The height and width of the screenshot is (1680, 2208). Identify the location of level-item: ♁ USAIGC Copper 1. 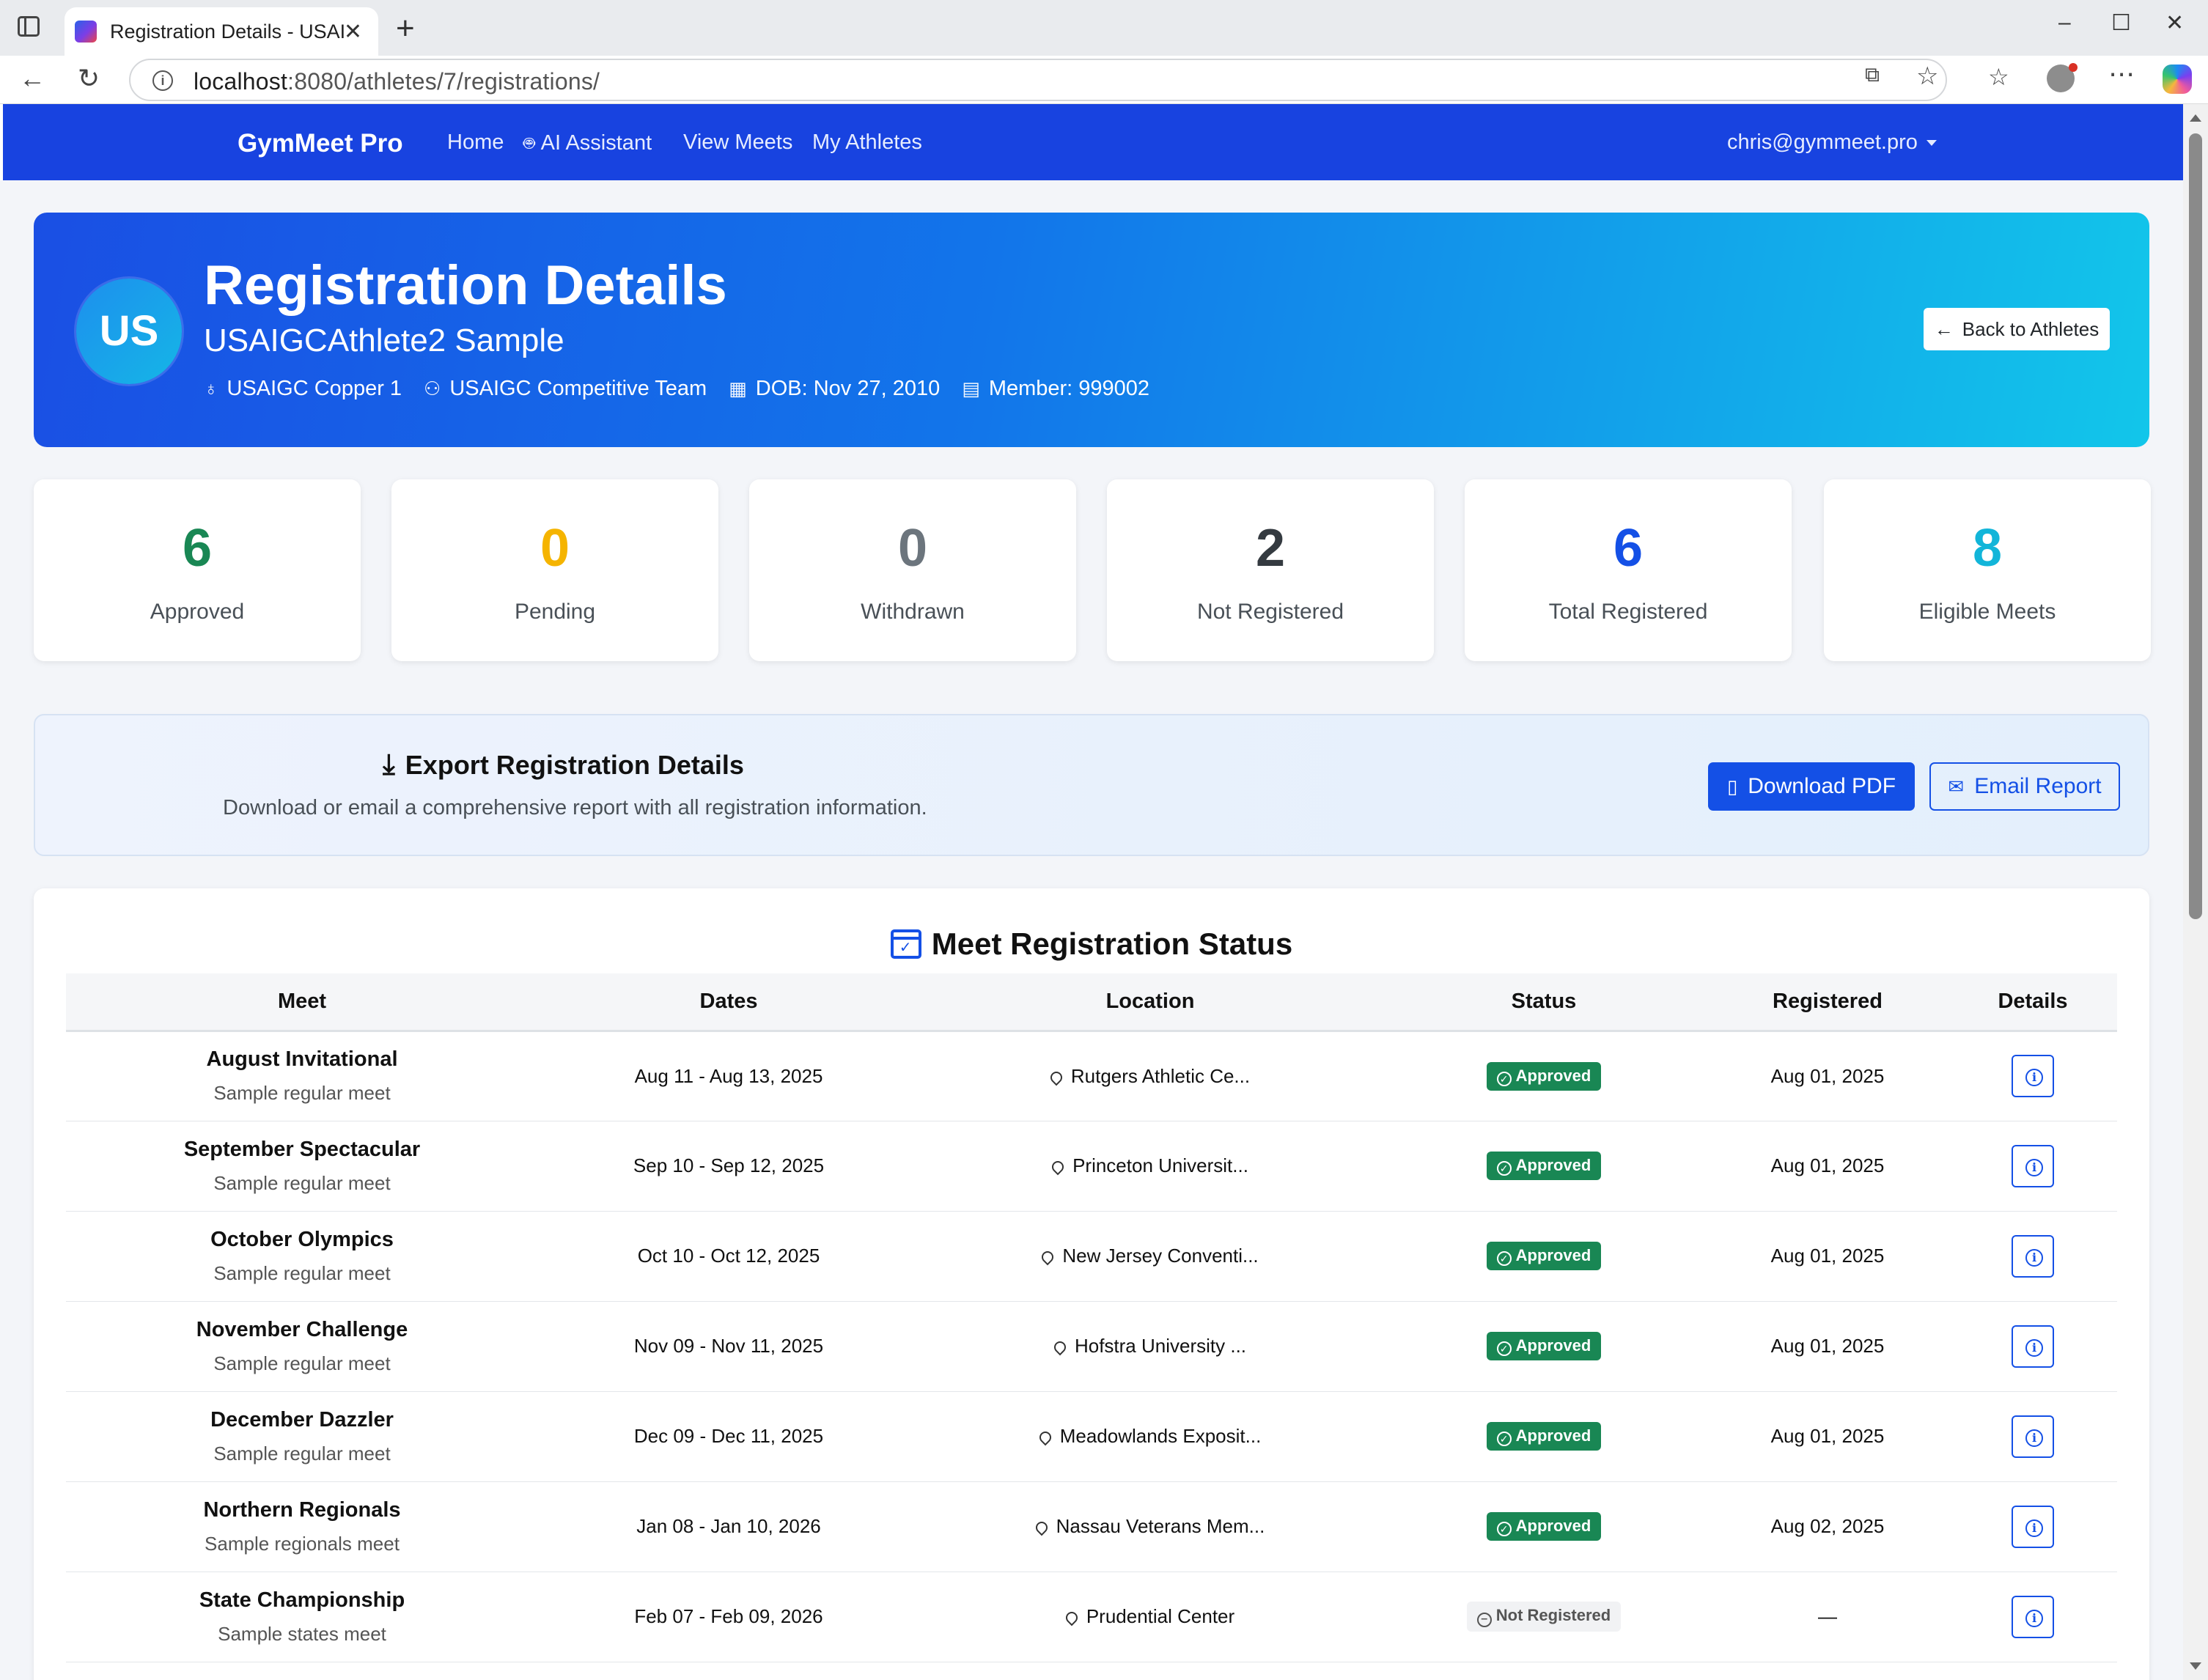
(303, 388).